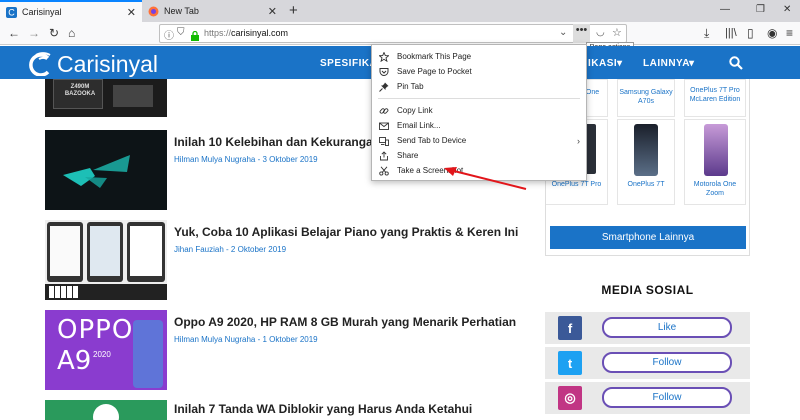 The image size is (800, 420). What do you see at coordinates (246, 159) in the screenshot?
I see `article-meta: Hilman Mulya Nugraha - 3 Oktober 2019` at bounding box center [246, 159].